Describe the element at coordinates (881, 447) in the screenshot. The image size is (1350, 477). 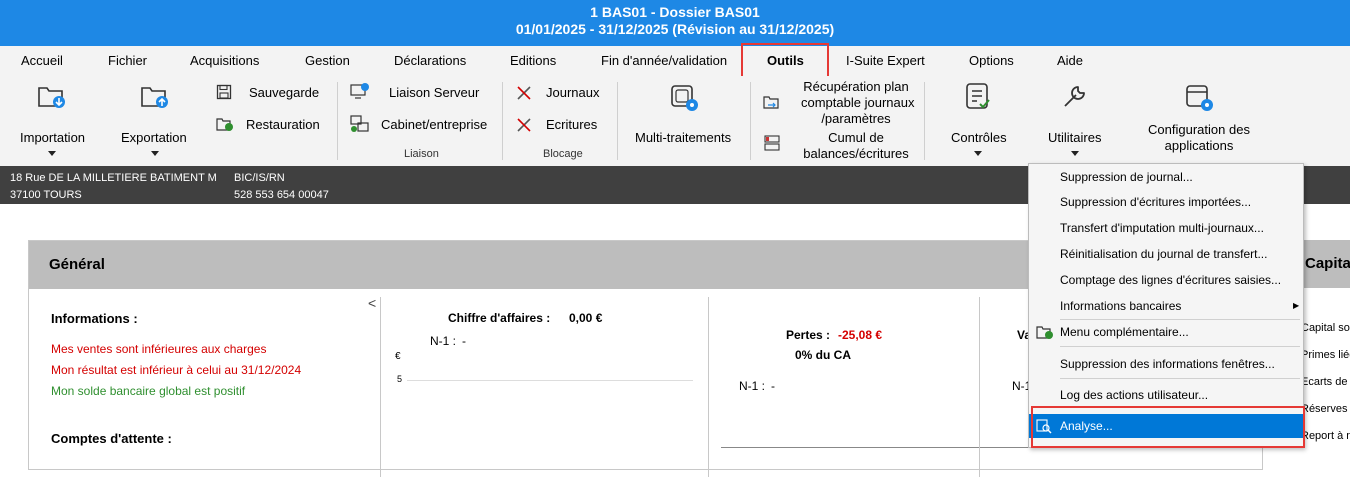
I see `chart-baseline` at that location.